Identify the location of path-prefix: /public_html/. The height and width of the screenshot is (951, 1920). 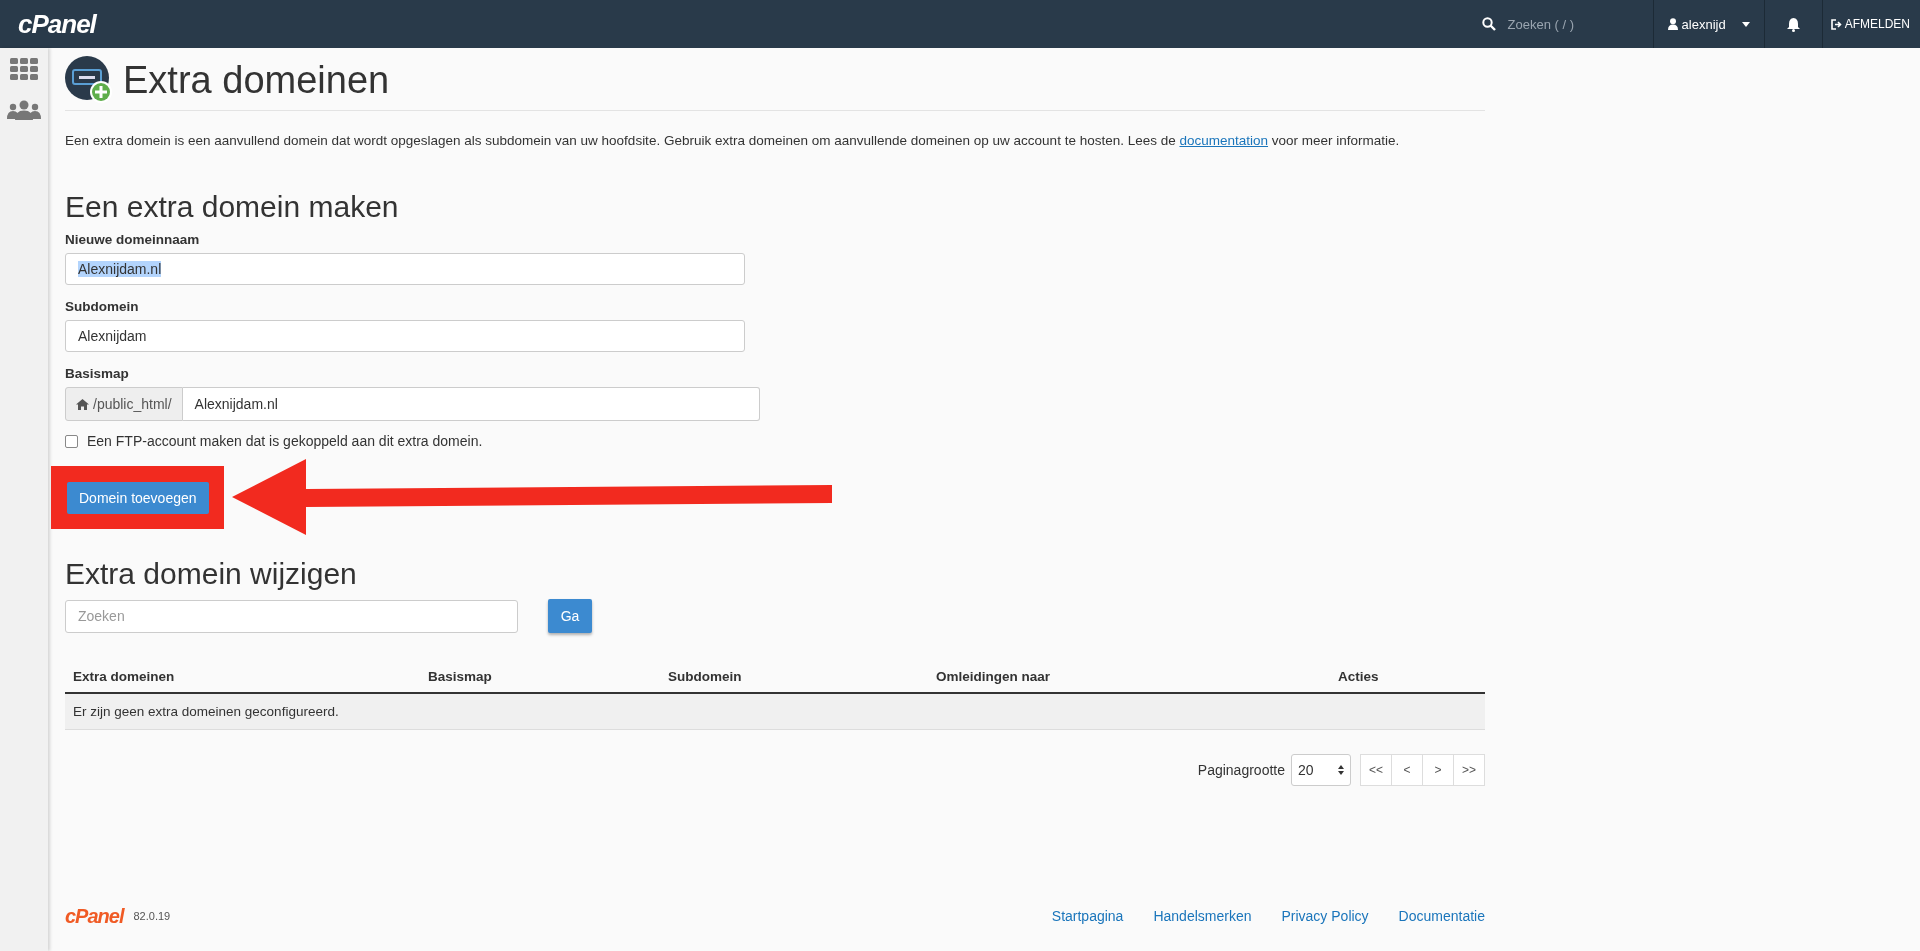
(124, 404).